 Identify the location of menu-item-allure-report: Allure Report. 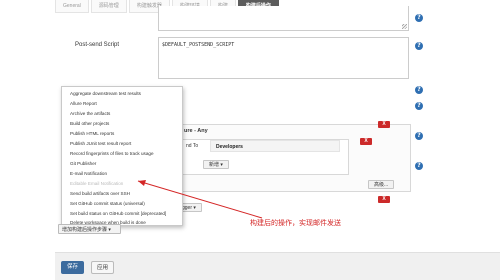
(122, 104).